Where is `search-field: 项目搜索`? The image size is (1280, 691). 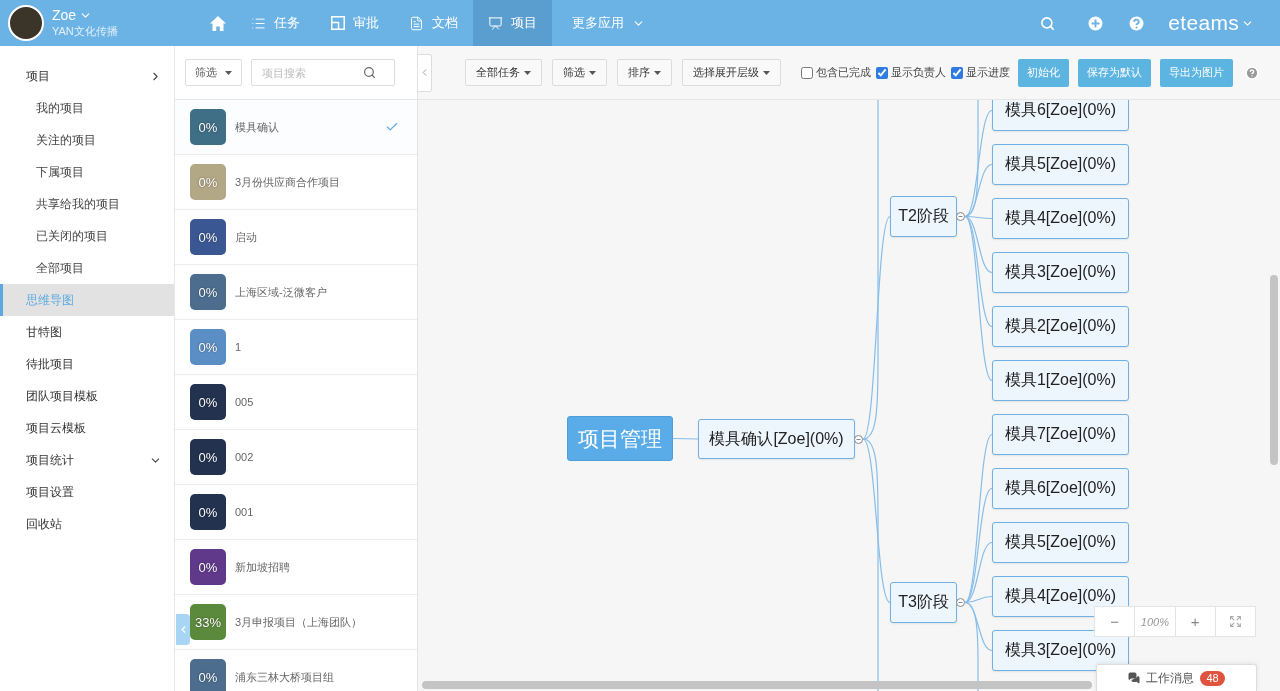
search-field: 项目搜索 is located at coordinates (323, 72).